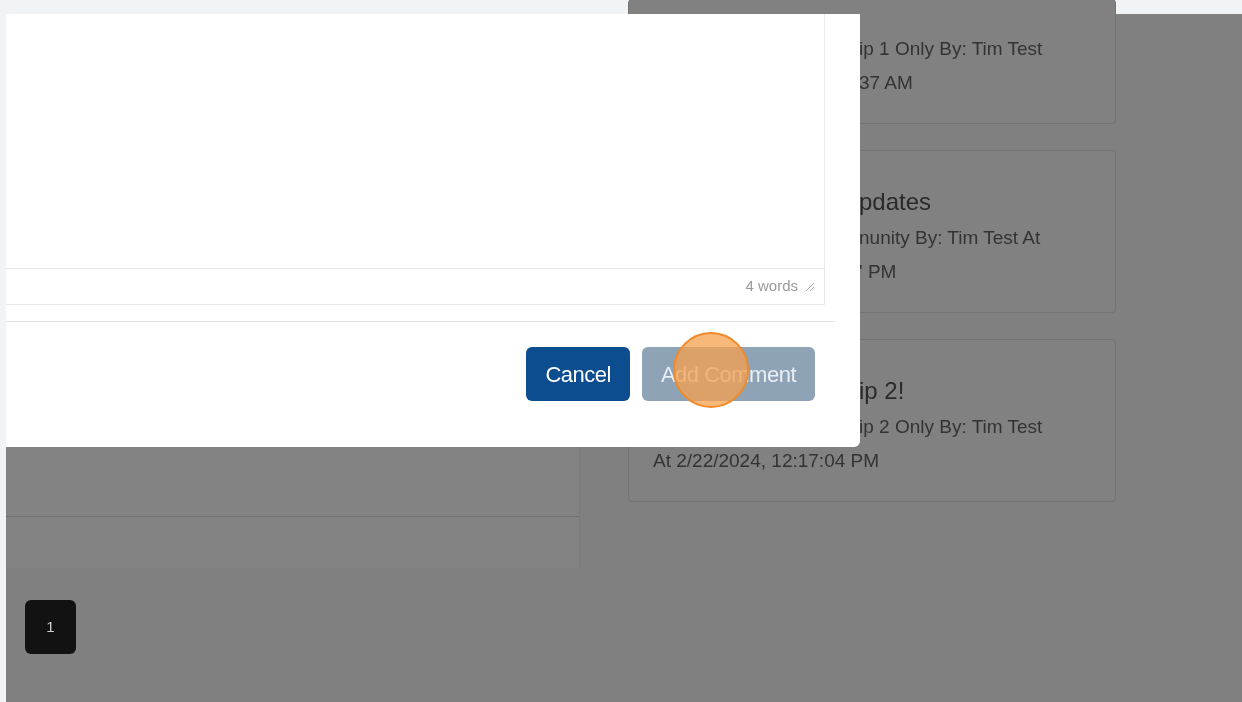  Describe the element at coordinates (886, 83) in the screenshot. I see `post-meta: 37 AM` at that location.